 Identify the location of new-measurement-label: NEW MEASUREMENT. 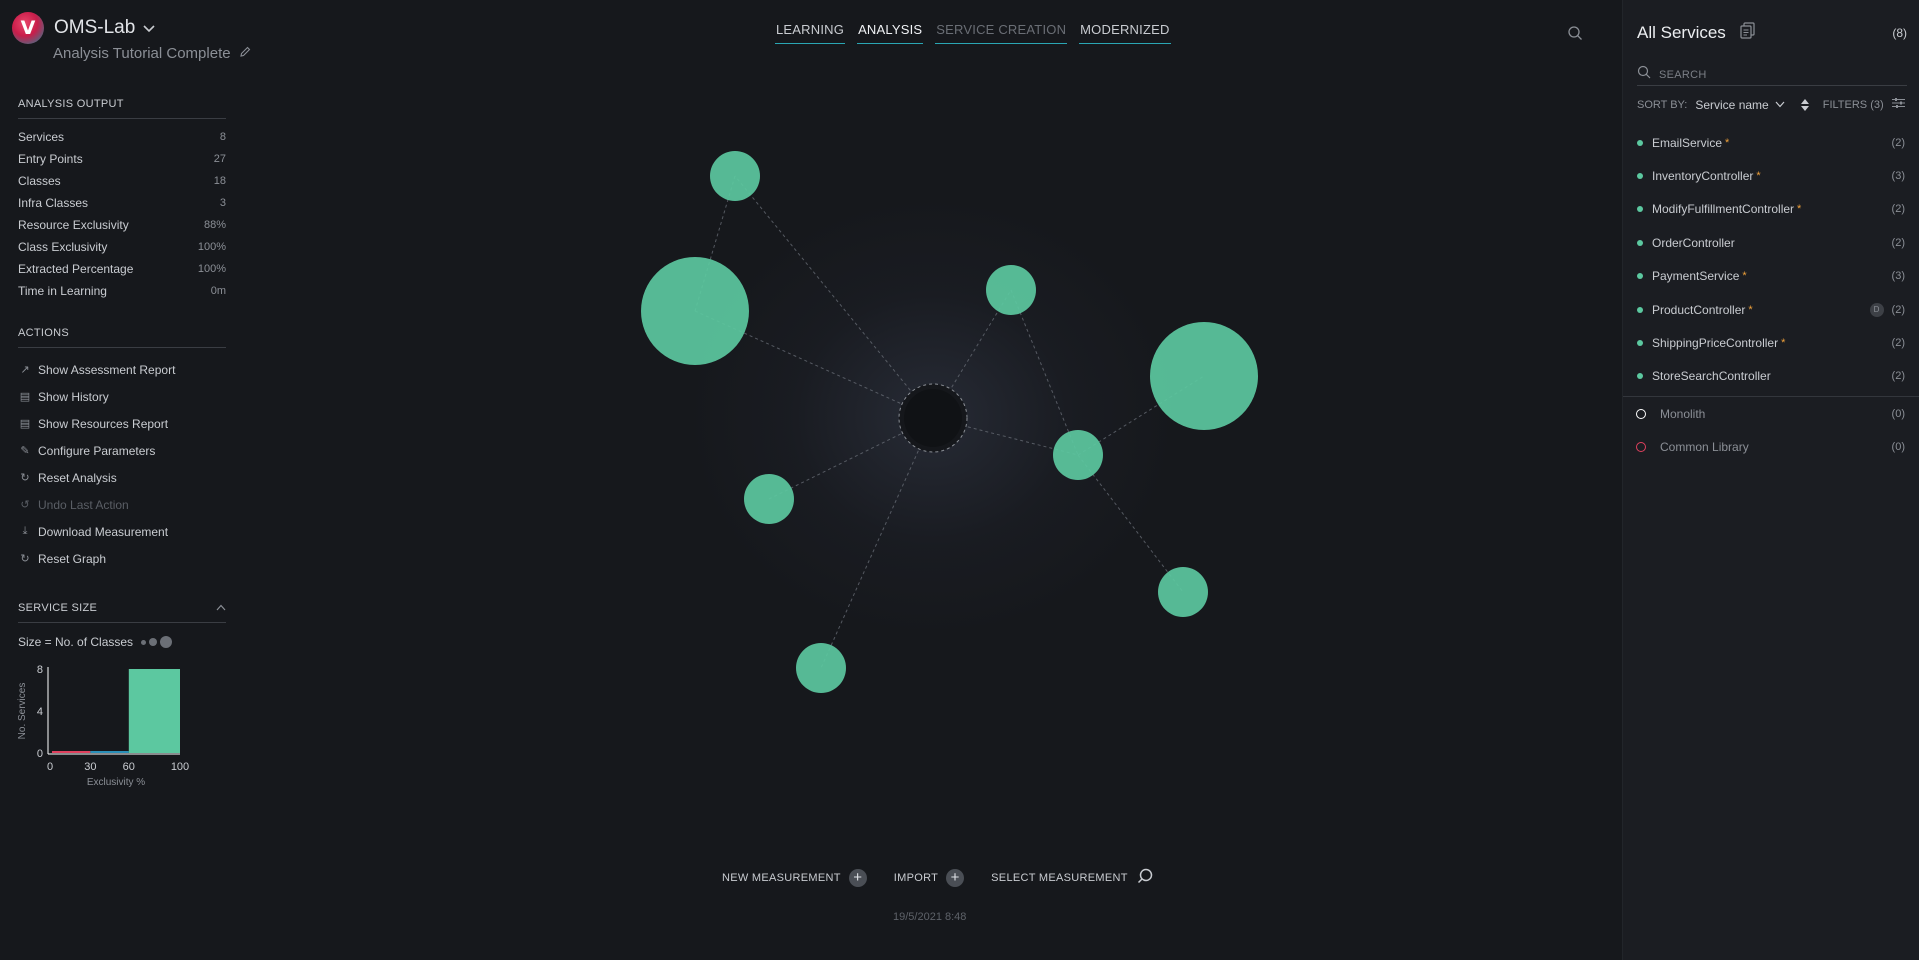
(781, 877).